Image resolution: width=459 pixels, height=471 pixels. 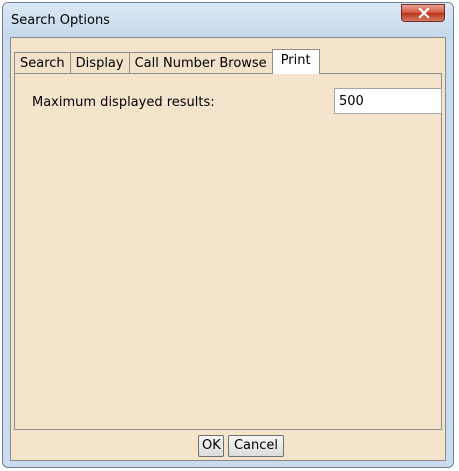 What do you see at coordinates (295, 61) in the screenshot?
I see `tab-print: Print` at bounding box center [295, 61].